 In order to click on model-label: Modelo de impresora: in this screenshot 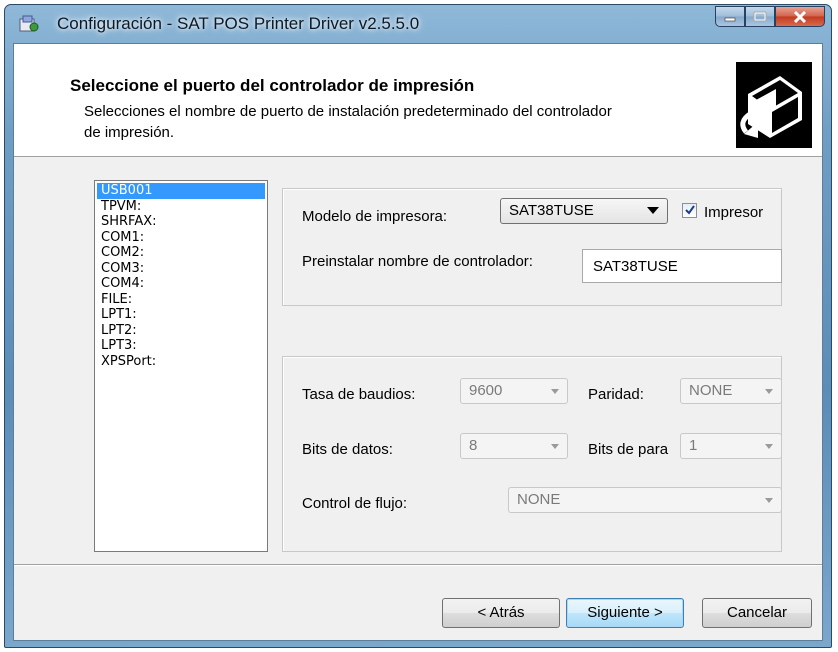, I will do `click(375, 216)`.